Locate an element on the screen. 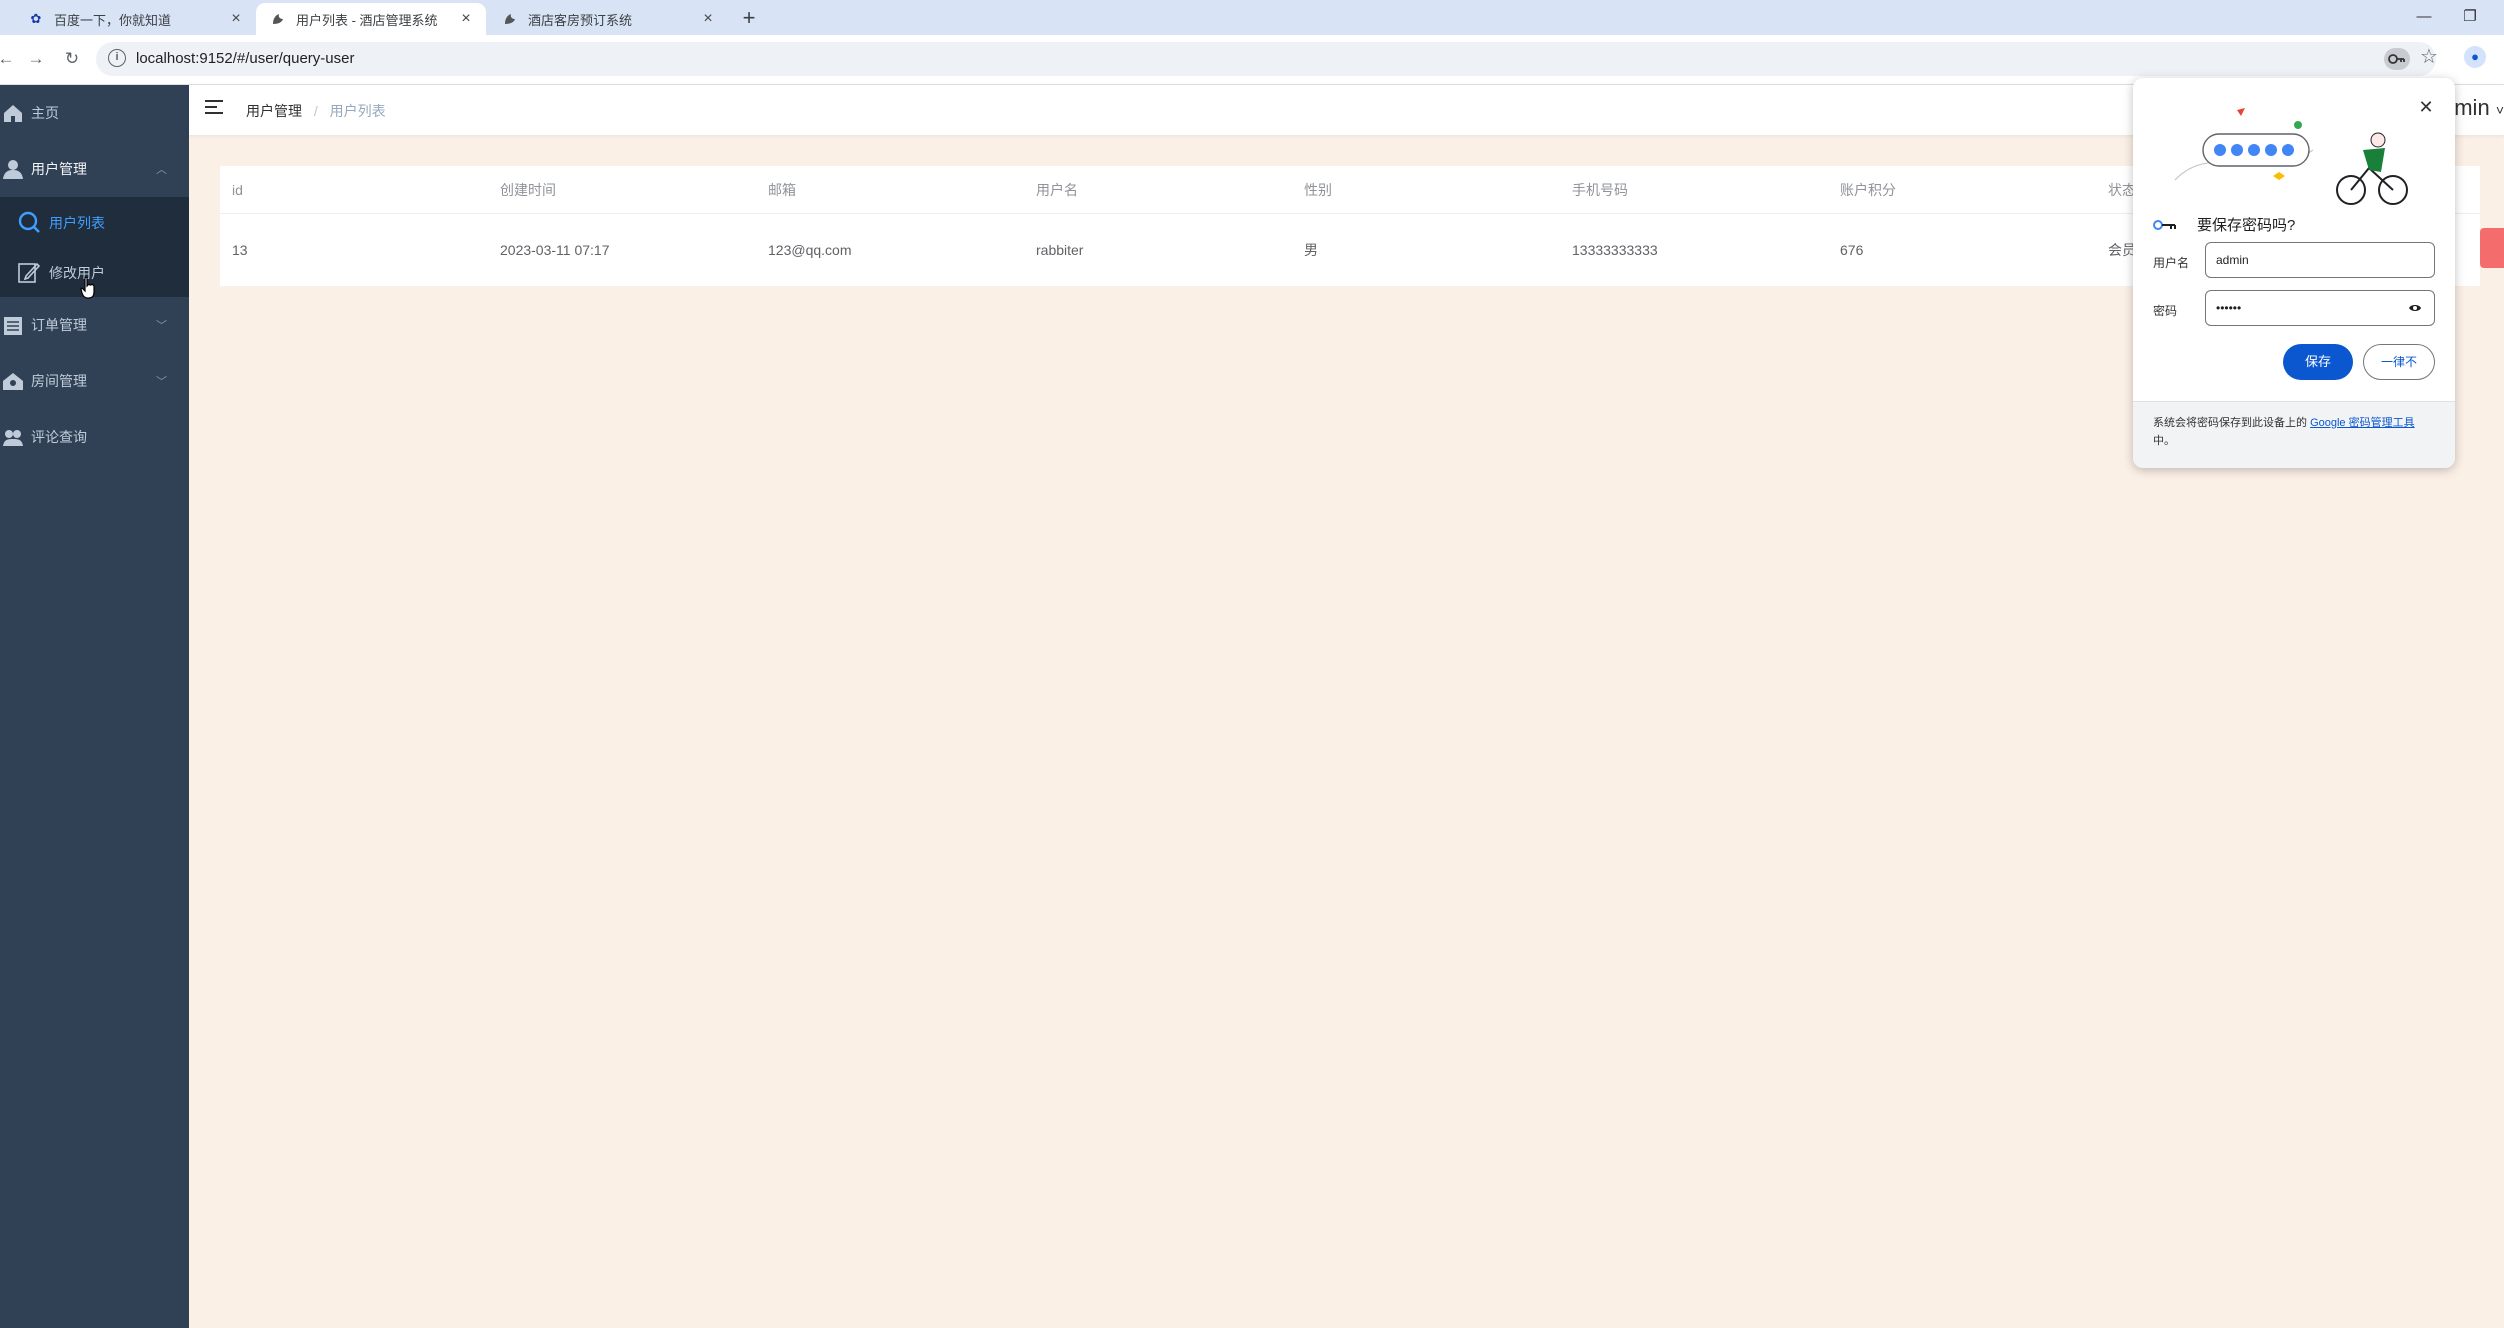  table-cell: rabbiter is located at coordinates (1060, 250).